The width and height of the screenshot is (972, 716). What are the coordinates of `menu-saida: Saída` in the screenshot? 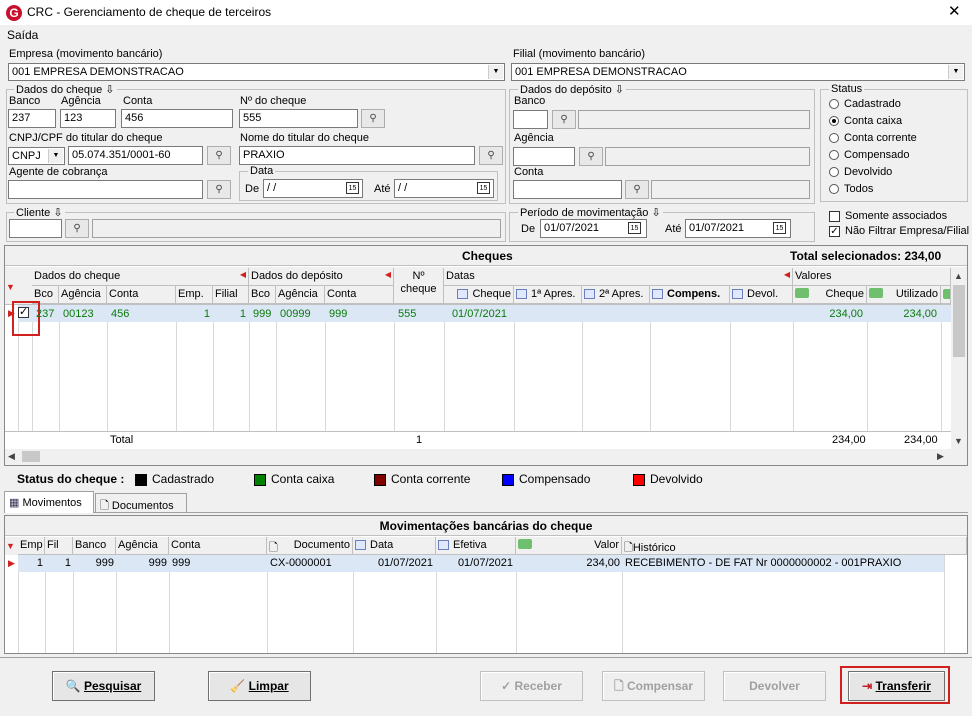 It's located at (22, 35).